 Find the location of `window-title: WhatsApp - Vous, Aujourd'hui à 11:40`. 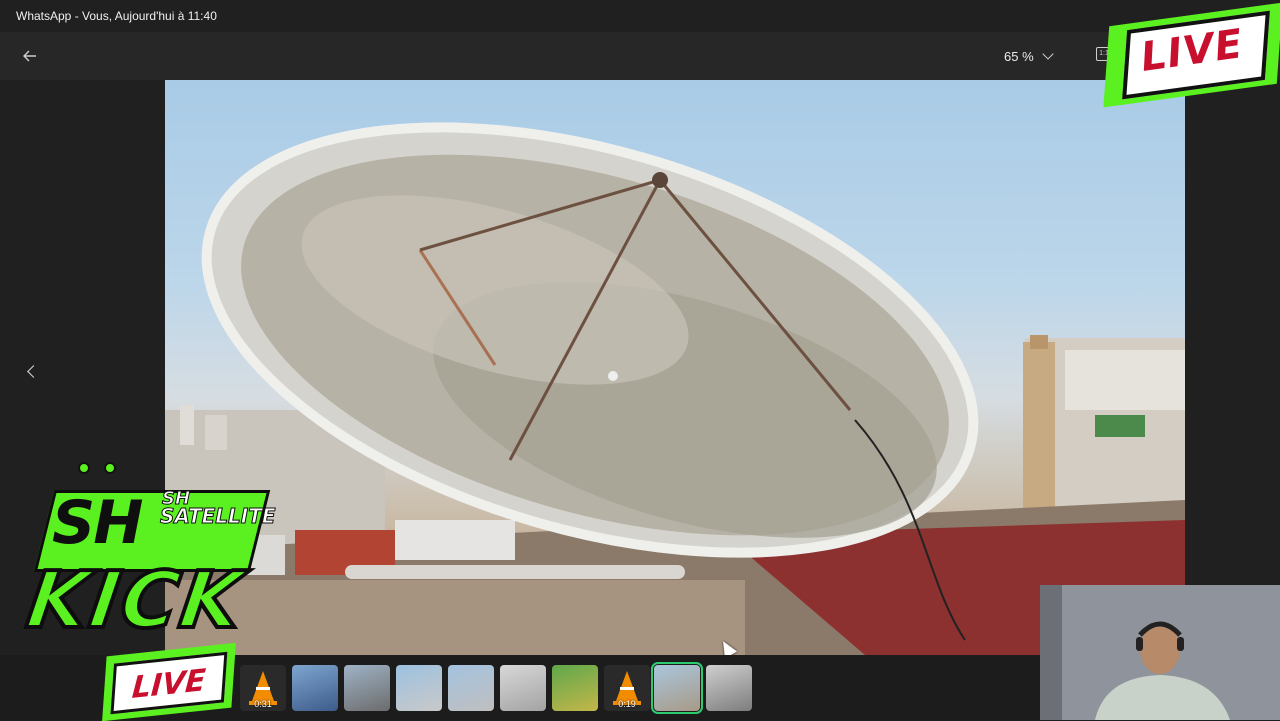

window-title: WhatsApp - Vous, Aujourd'hui à 11:40 is located at coordinates (116, 16).